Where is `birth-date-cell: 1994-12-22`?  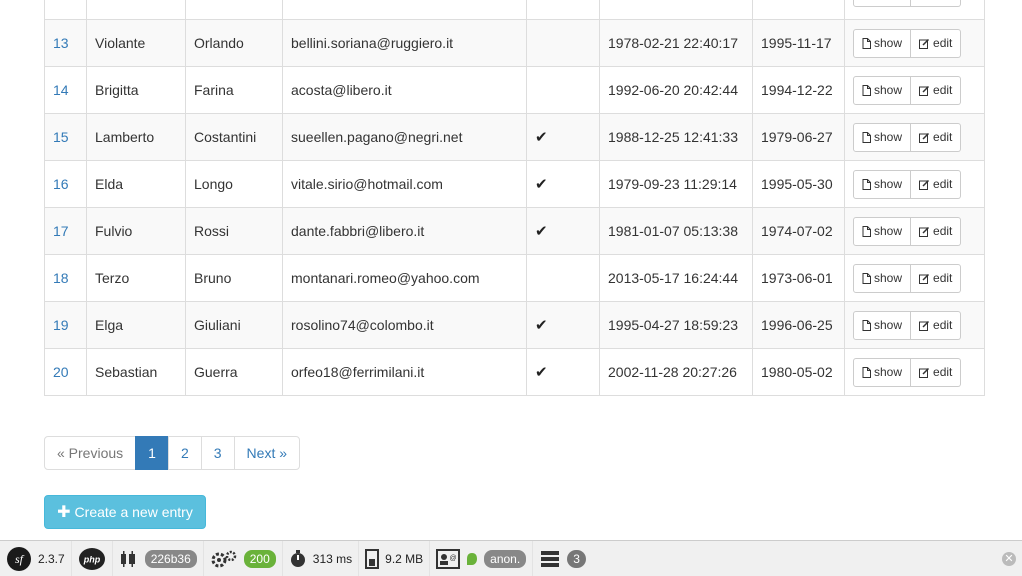
birth-date-cell: 1994-12-22 is located at coordinates (798, 90).